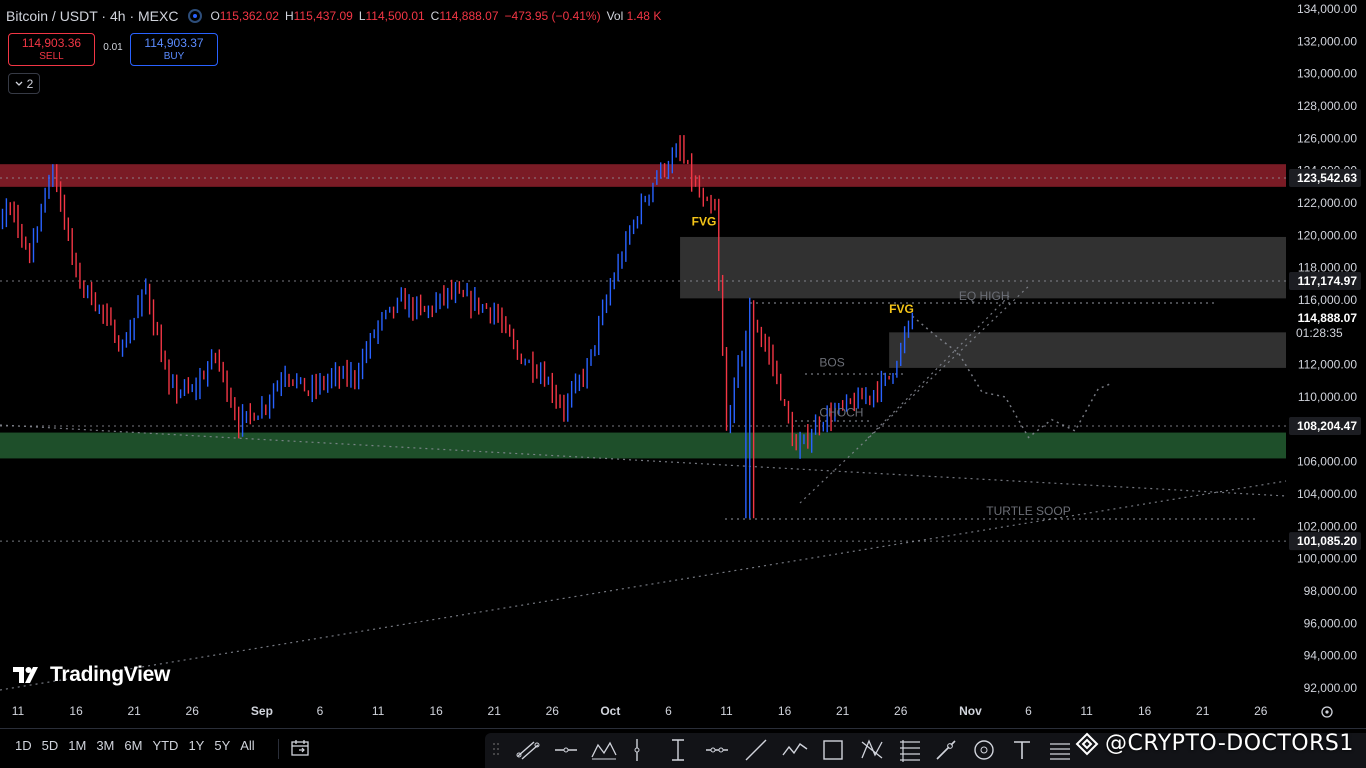 The image size is (1366, 768). I want to click on trend-line-icon, so click(756, 750).